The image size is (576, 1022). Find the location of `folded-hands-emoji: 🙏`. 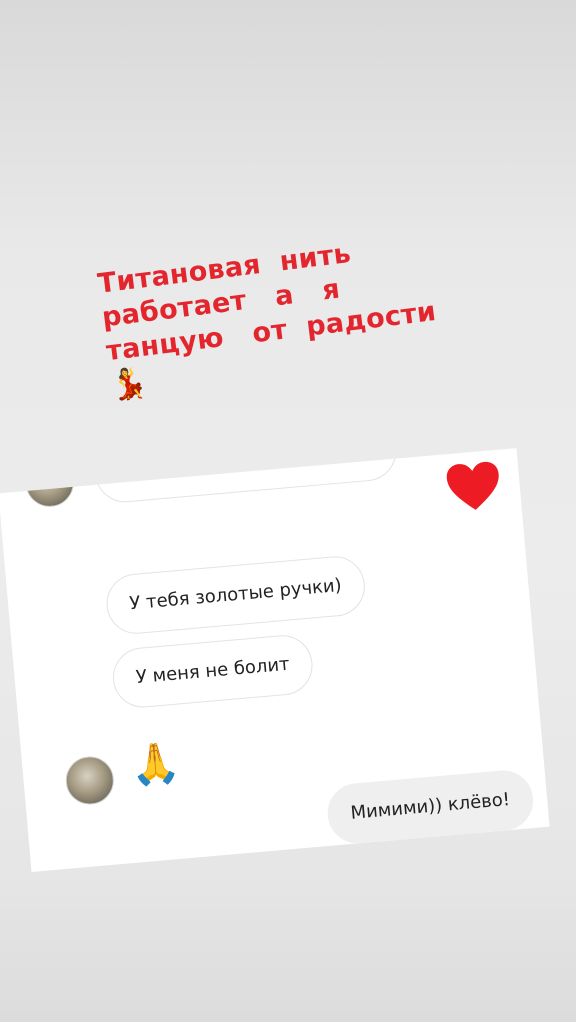

folded-hands-emoji: 🙏 is located at coordinates (155, 764).